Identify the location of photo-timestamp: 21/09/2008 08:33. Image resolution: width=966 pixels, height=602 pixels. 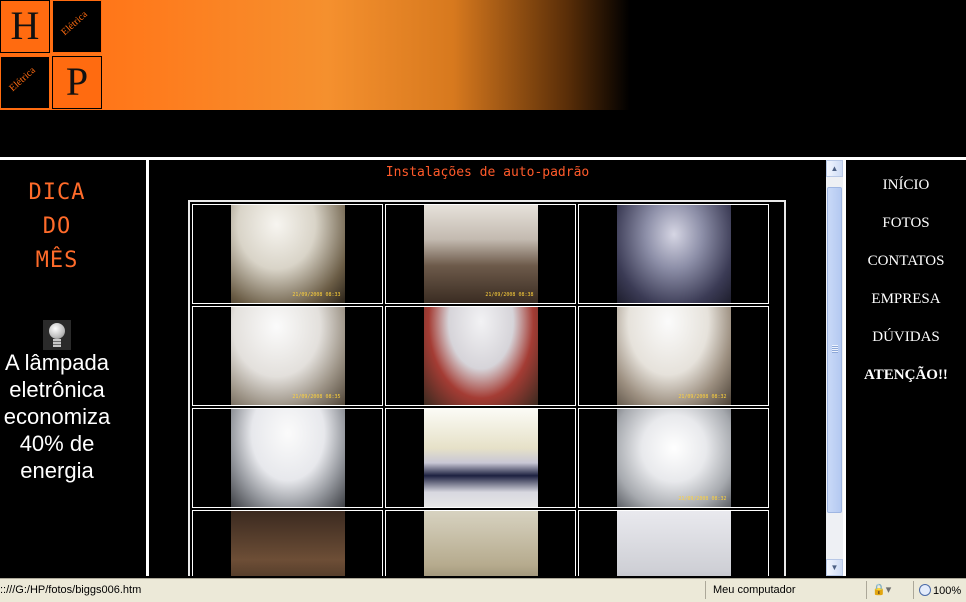
(316, 295).